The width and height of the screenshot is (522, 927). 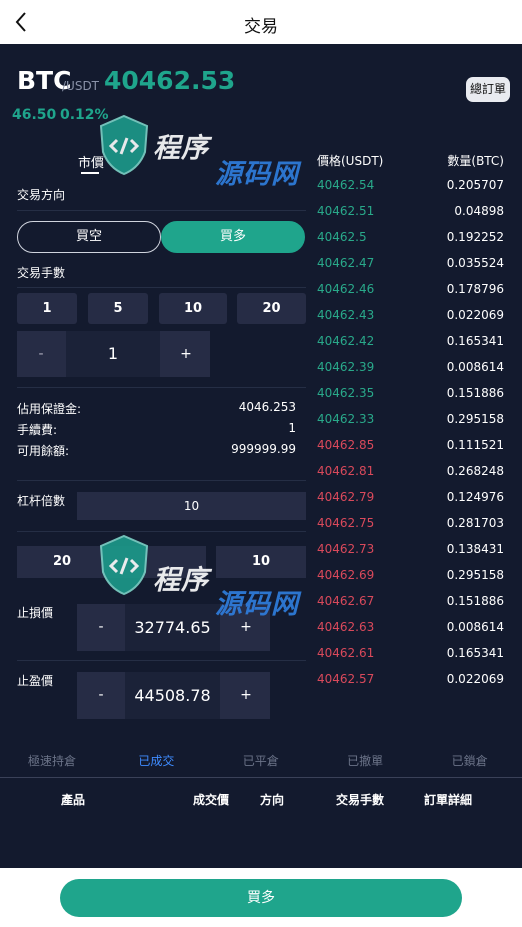 What do you see at coordinates (345, 367) in the screenshot?
I see `orderbook-price: 40462.39` at bounding box center [345, 367].